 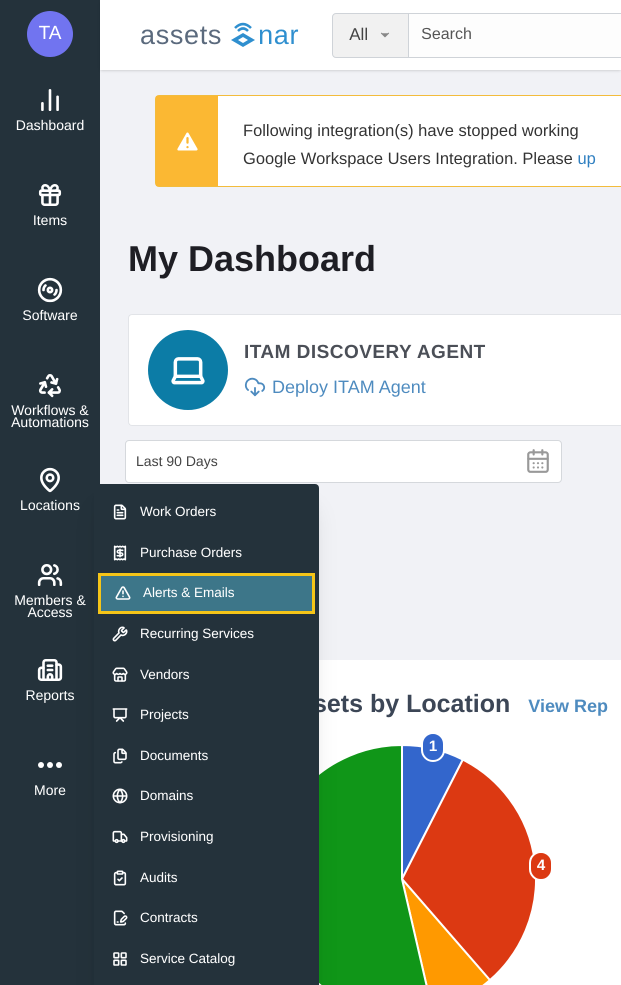 What do you see at coordinates (206, 674) in the screenshot?
I see `menu-item: Vendors` at bounding box center [206, 674].